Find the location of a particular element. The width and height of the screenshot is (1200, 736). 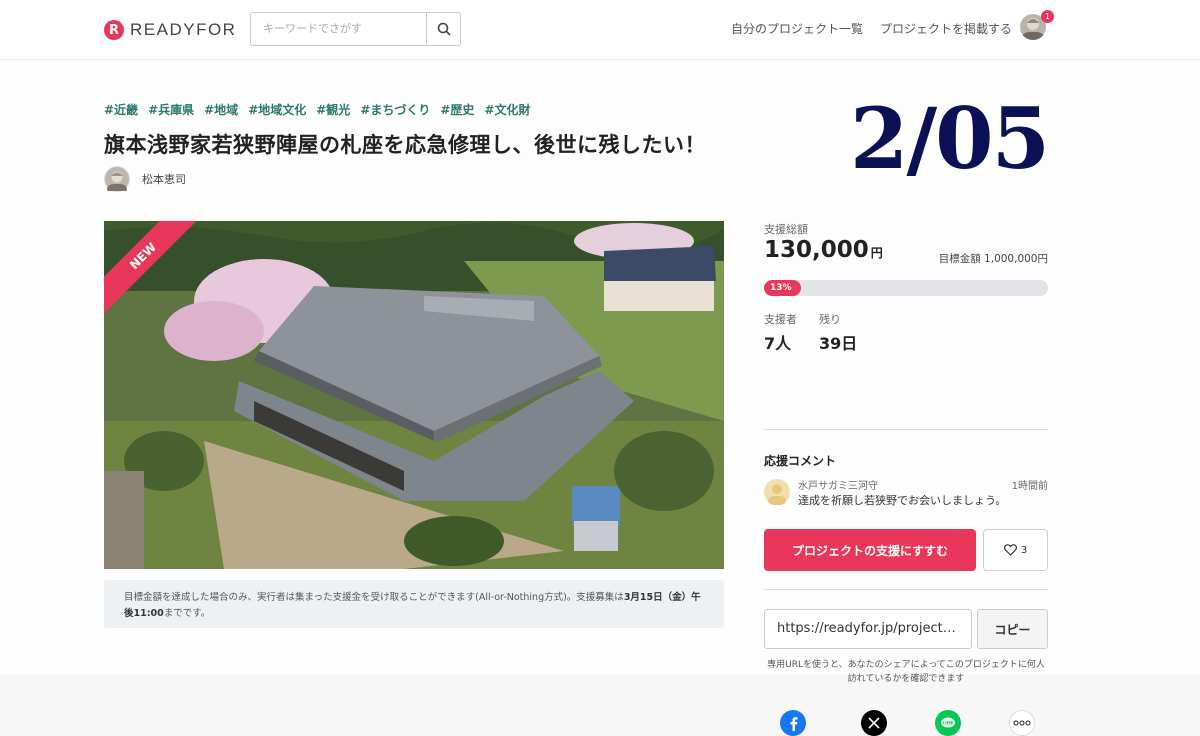

total-unit: 円 is located at coordinates (876, 253).